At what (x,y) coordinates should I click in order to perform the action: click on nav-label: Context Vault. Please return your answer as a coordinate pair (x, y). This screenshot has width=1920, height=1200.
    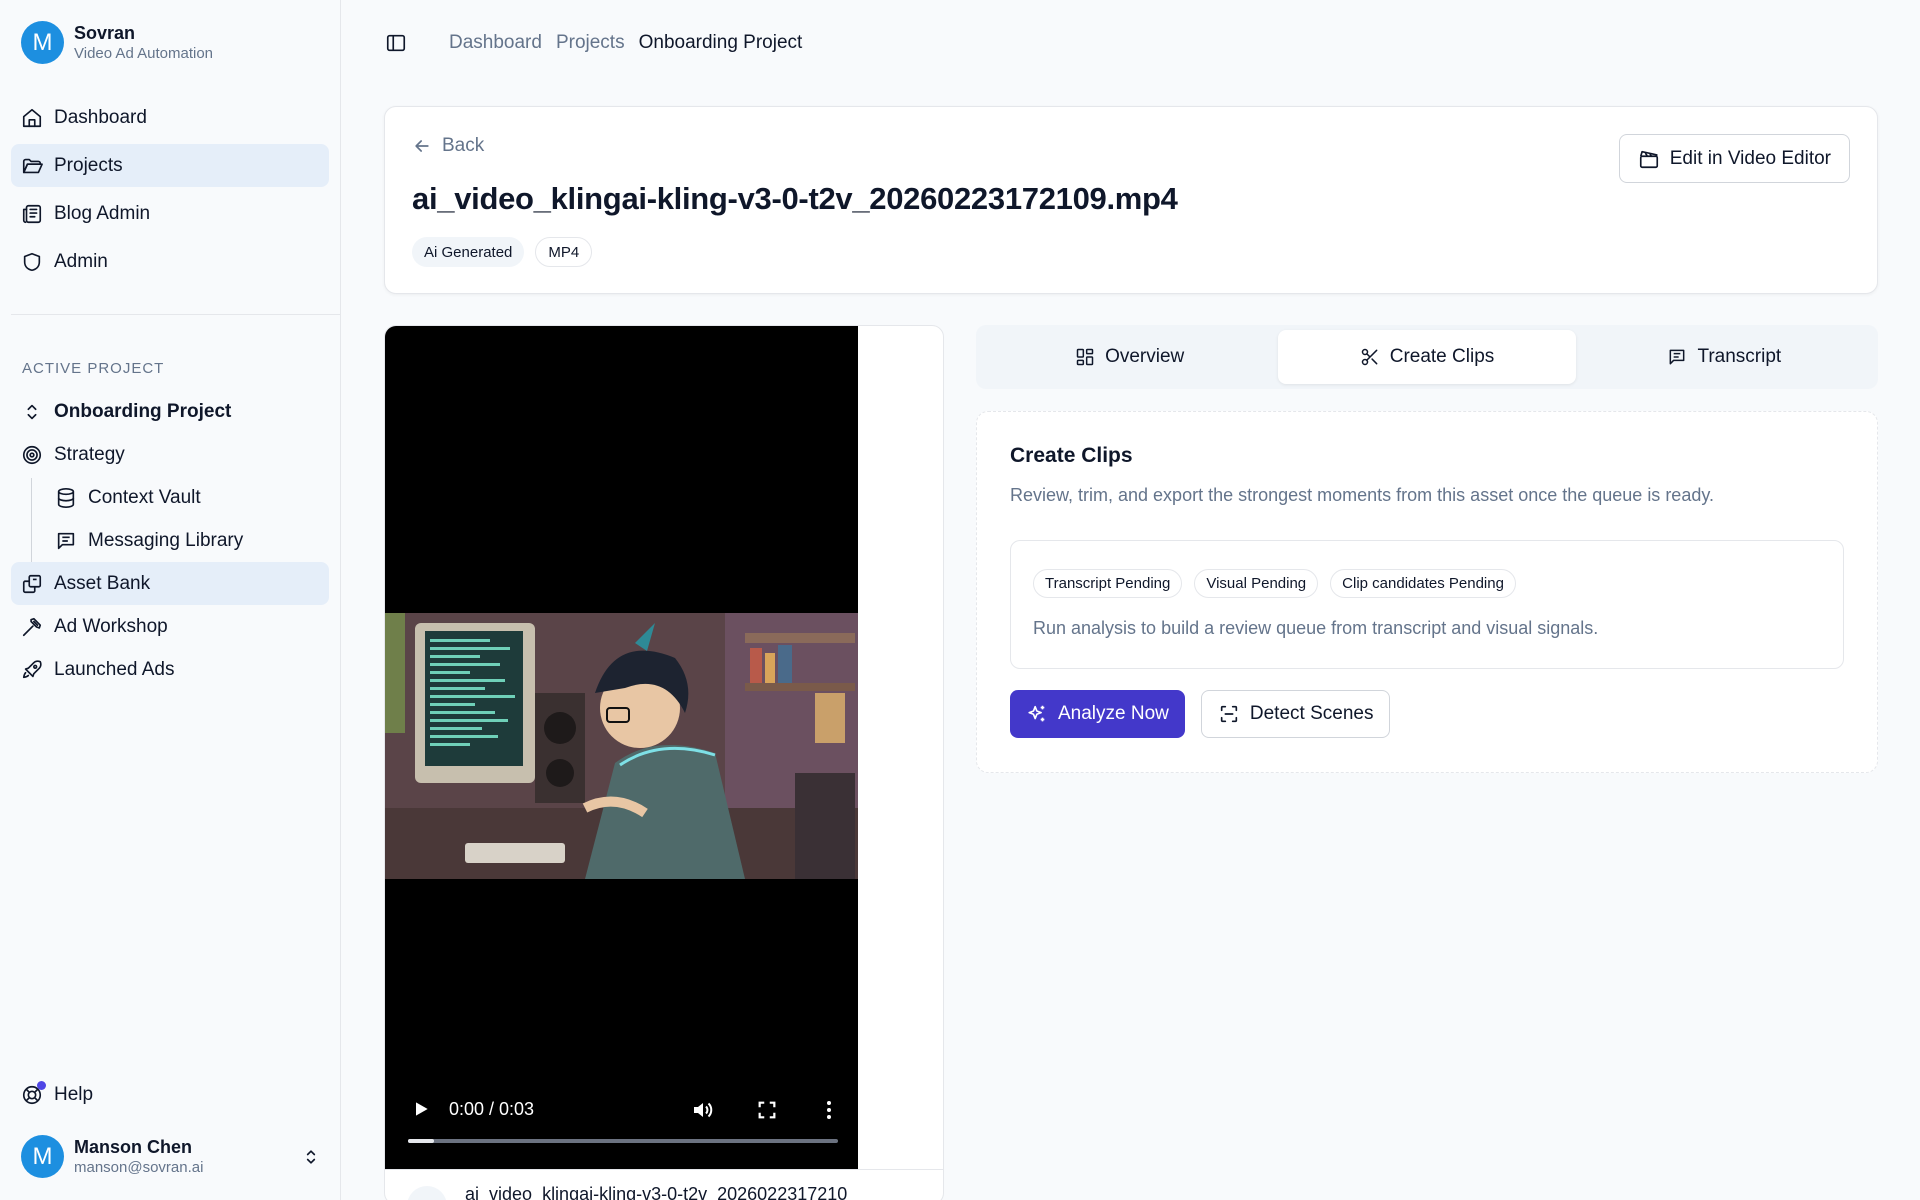
    Looking at the image, I should click on (144, 497).